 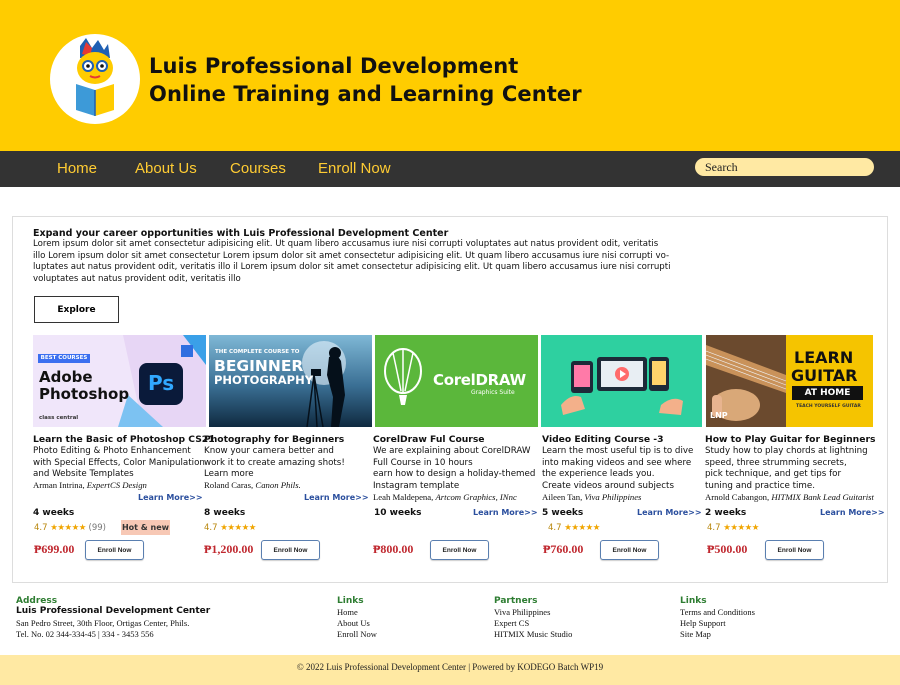 What do you see at coordinates (64, 358) in the screenshot?
I see `best-courses-label: BEST COURSES` at bounding box center [64, 358].